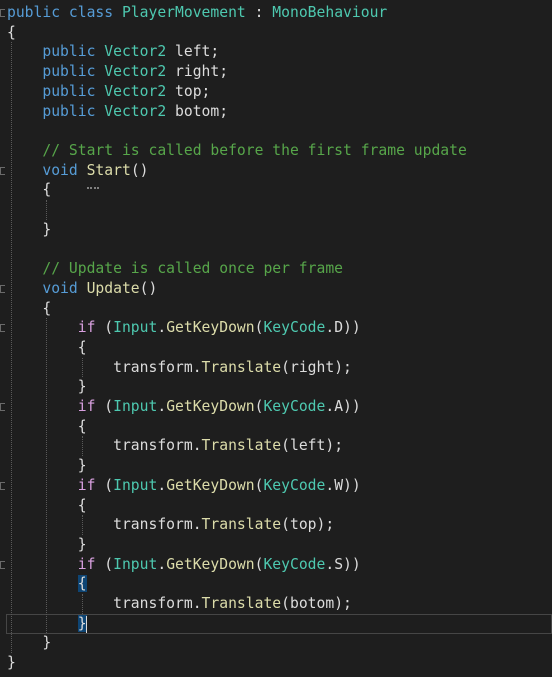  Describe the element at coordinates (343, 485) in the screenshot. I see `code-token: .W))` at that location.